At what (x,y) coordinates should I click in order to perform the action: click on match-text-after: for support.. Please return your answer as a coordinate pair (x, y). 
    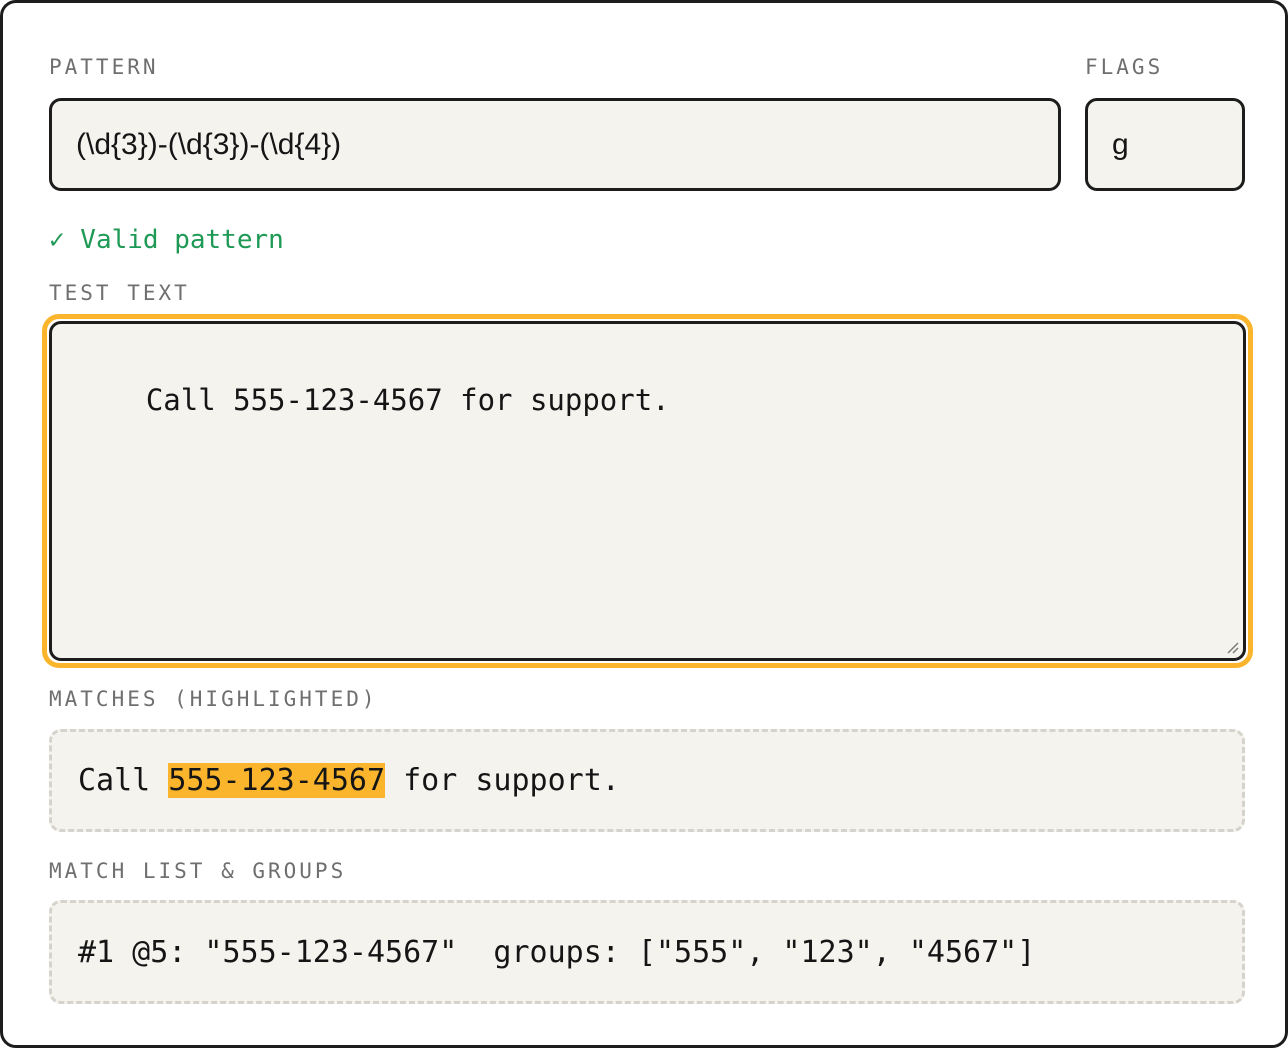
    Looking at the image, I should click on (502, 780).